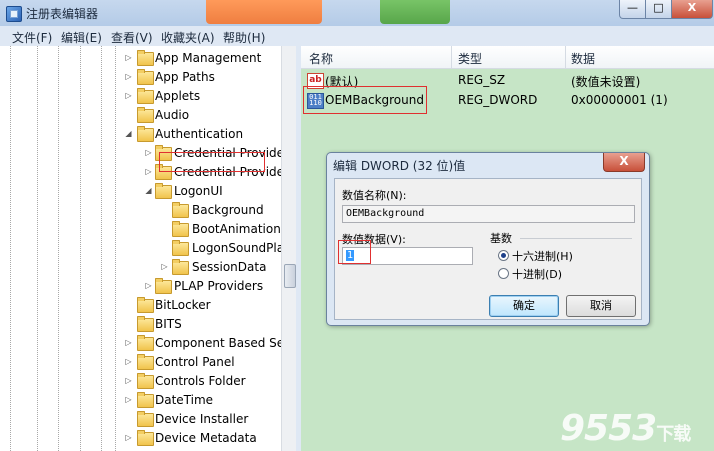 The width and height of the screenshot is (714, 451). What do you see at coordinates (501, 238) in the screenshot?
I see `base-group-label: 基数` at bounding box center [501, 238].